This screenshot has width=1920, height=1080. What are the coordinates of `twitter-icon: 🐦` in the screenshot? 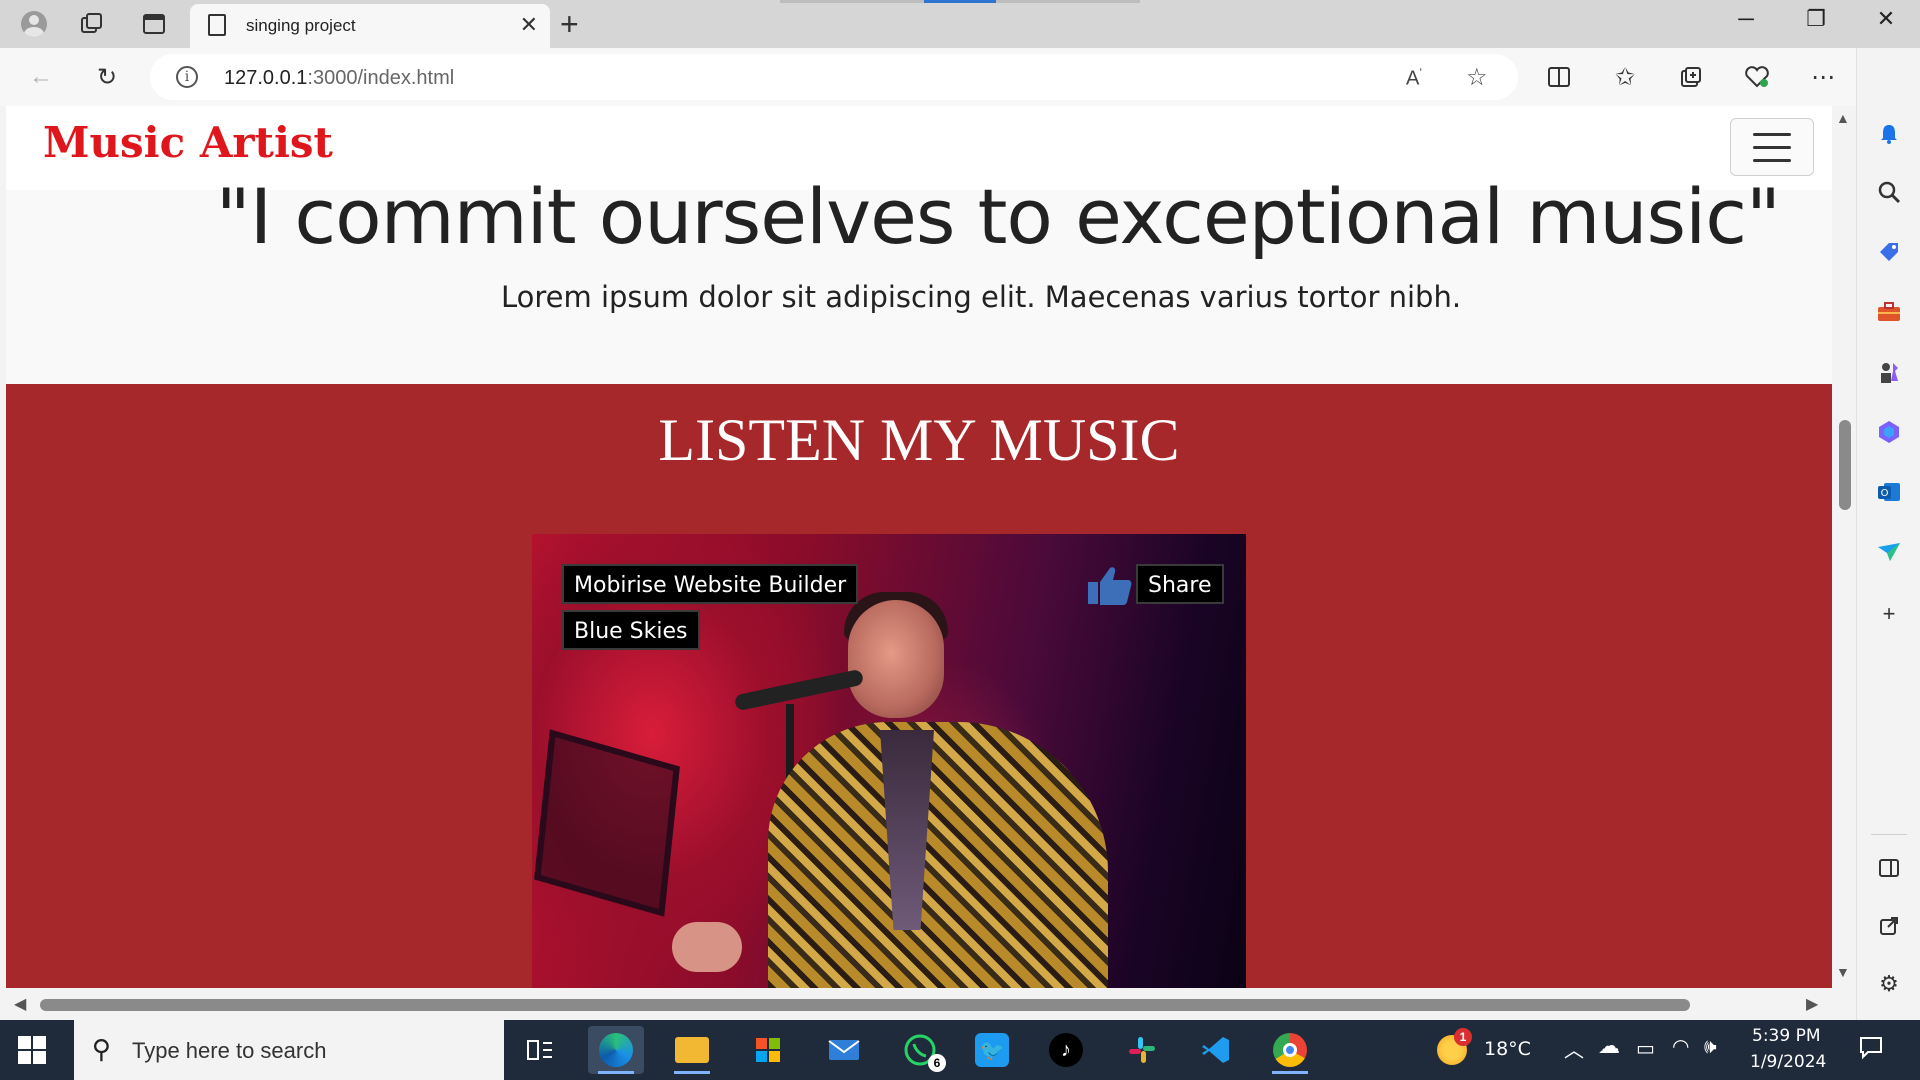 It's located at (992, 1050).